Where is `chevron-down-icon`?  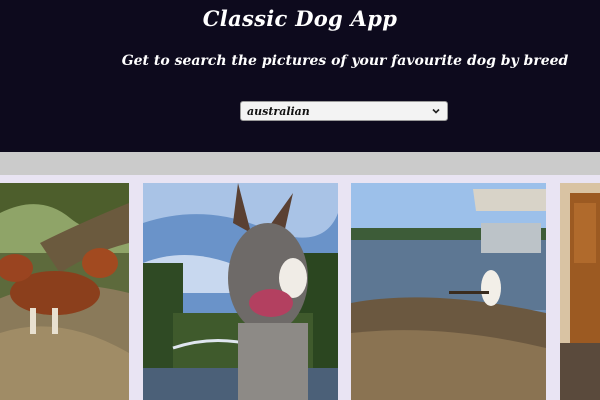
chevron-down-icon is located at coordinates (436, 111).